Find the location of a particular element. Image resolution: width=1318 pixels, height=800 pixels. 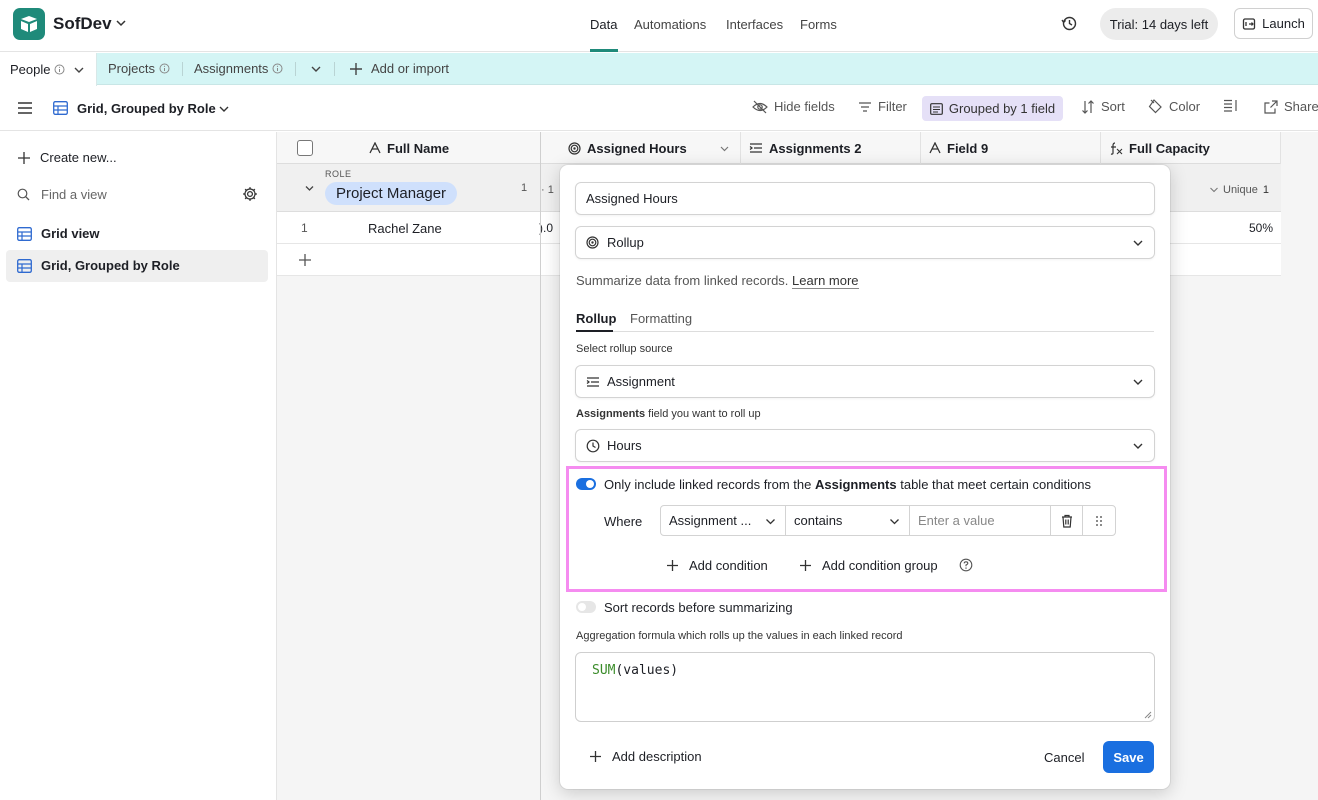

sidebar-view-grid: Grid view is located at coordinates (58, 233).